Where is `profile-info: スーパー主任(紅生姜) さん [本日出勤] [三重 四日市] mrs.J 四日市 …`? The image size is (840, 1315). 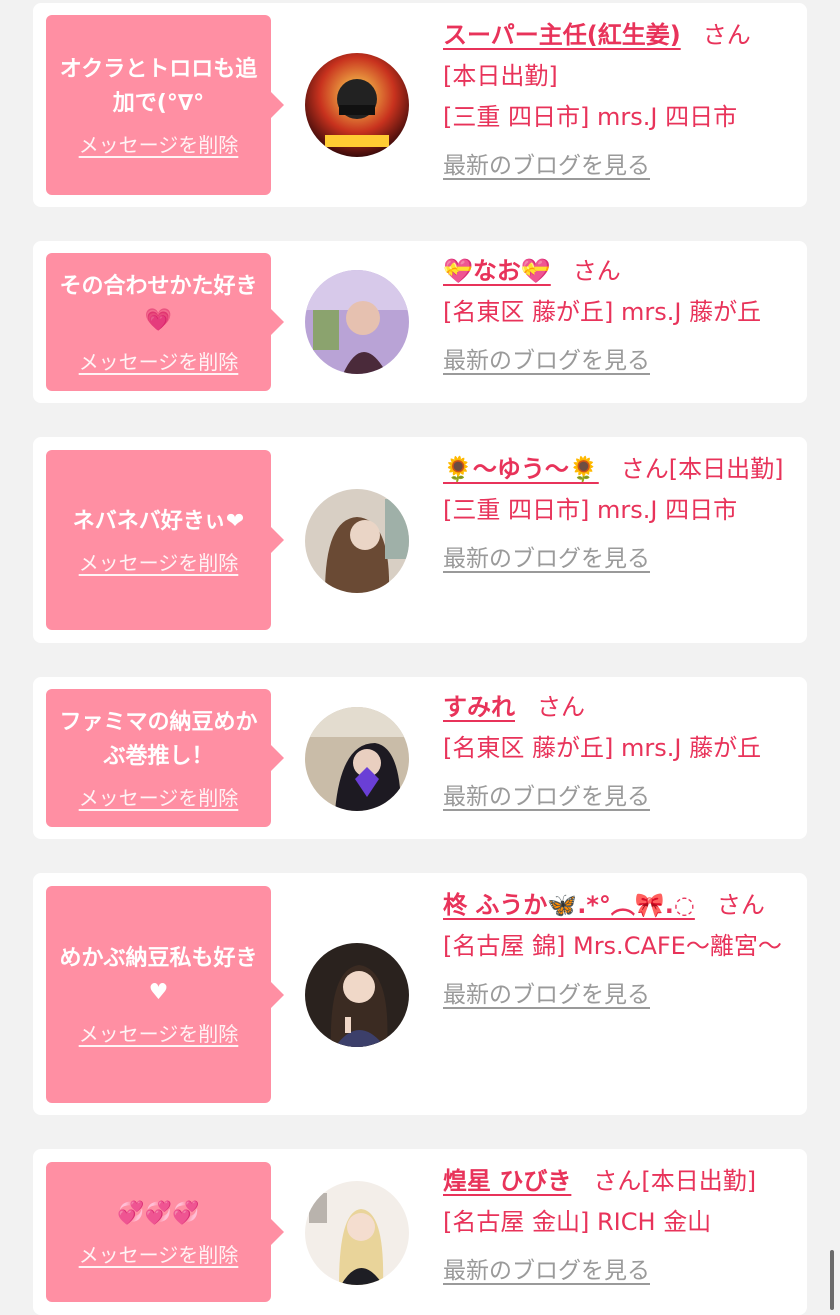 profile-info: スーパー主任(紅生姜) さん [本日出勤] [三重 四日市] mrs.J 四日市 … is located at coordinates (619, 101).